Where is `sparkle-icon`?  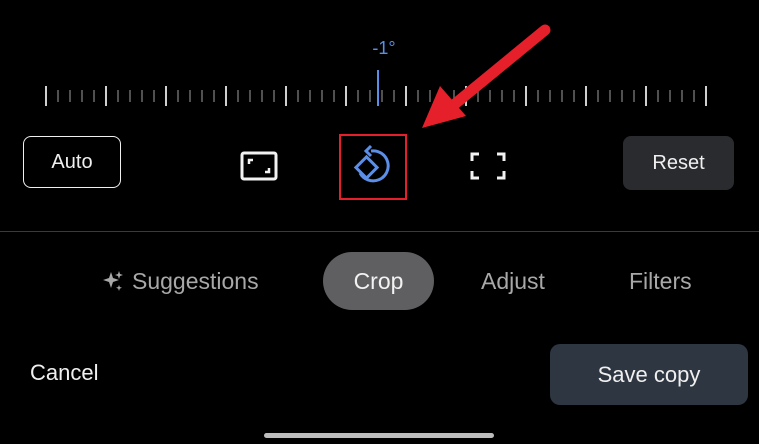
sparkle-icon is located at coordinates (113, 281).